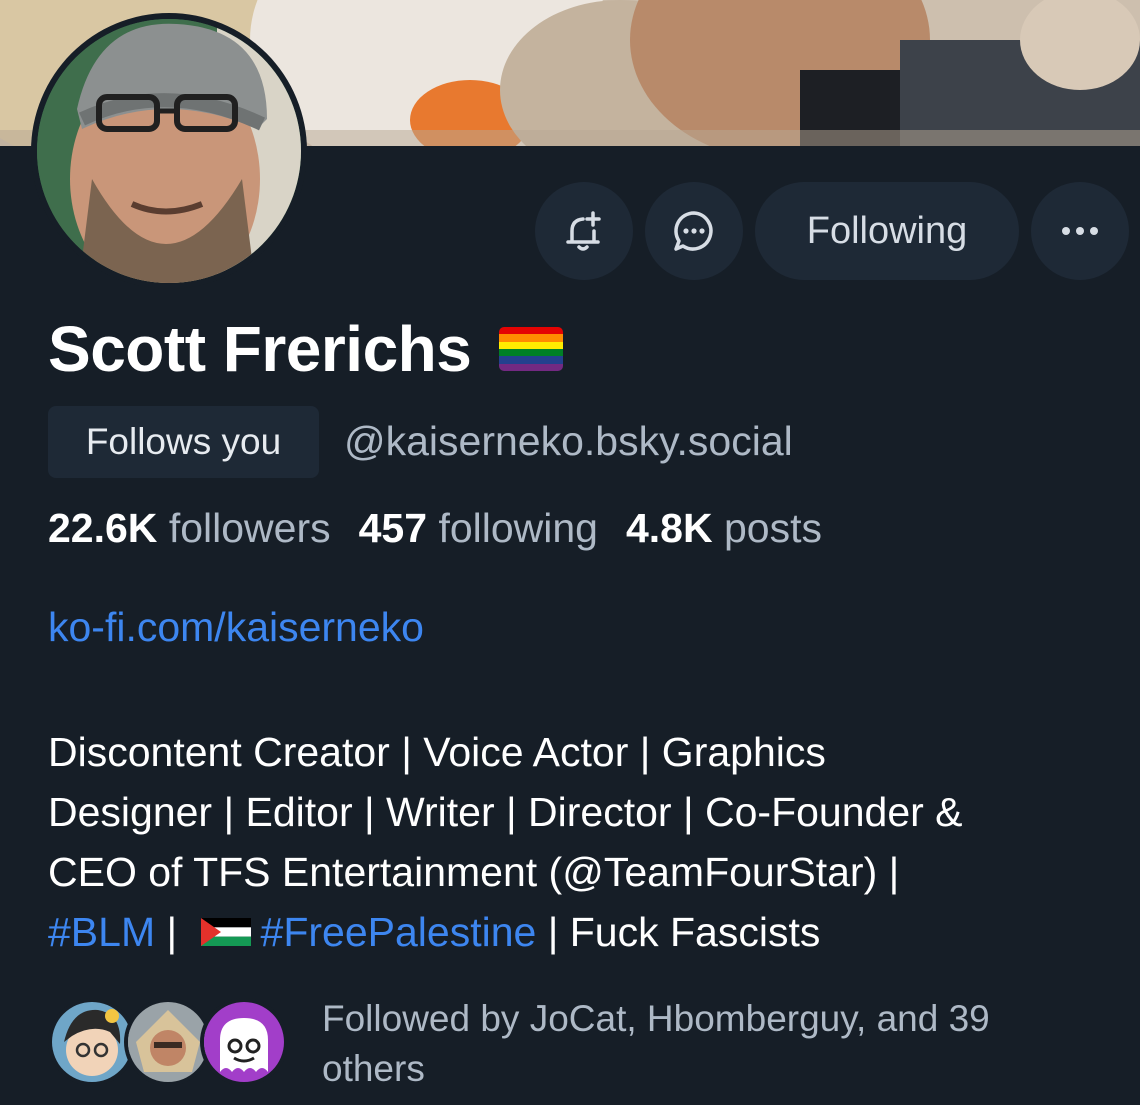 Image resolution: width=1140 pixels, height=1105 pixels. I want to click on jocat-avatar-icon, so click(92, 1042).